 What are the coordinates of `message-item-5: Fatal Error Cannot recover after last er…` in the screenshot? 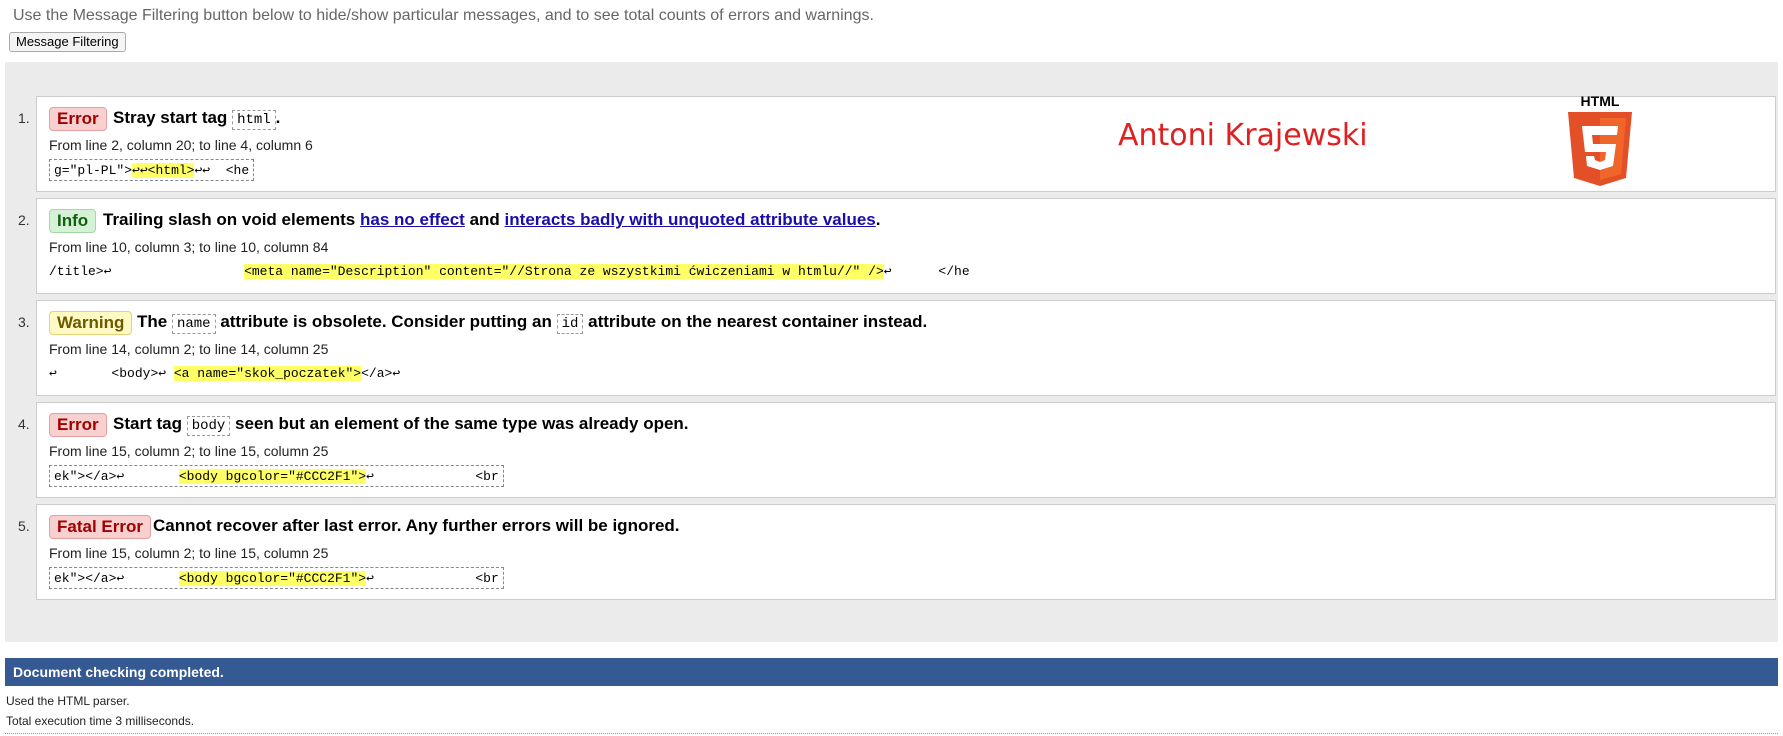 It's located at (906, 552).